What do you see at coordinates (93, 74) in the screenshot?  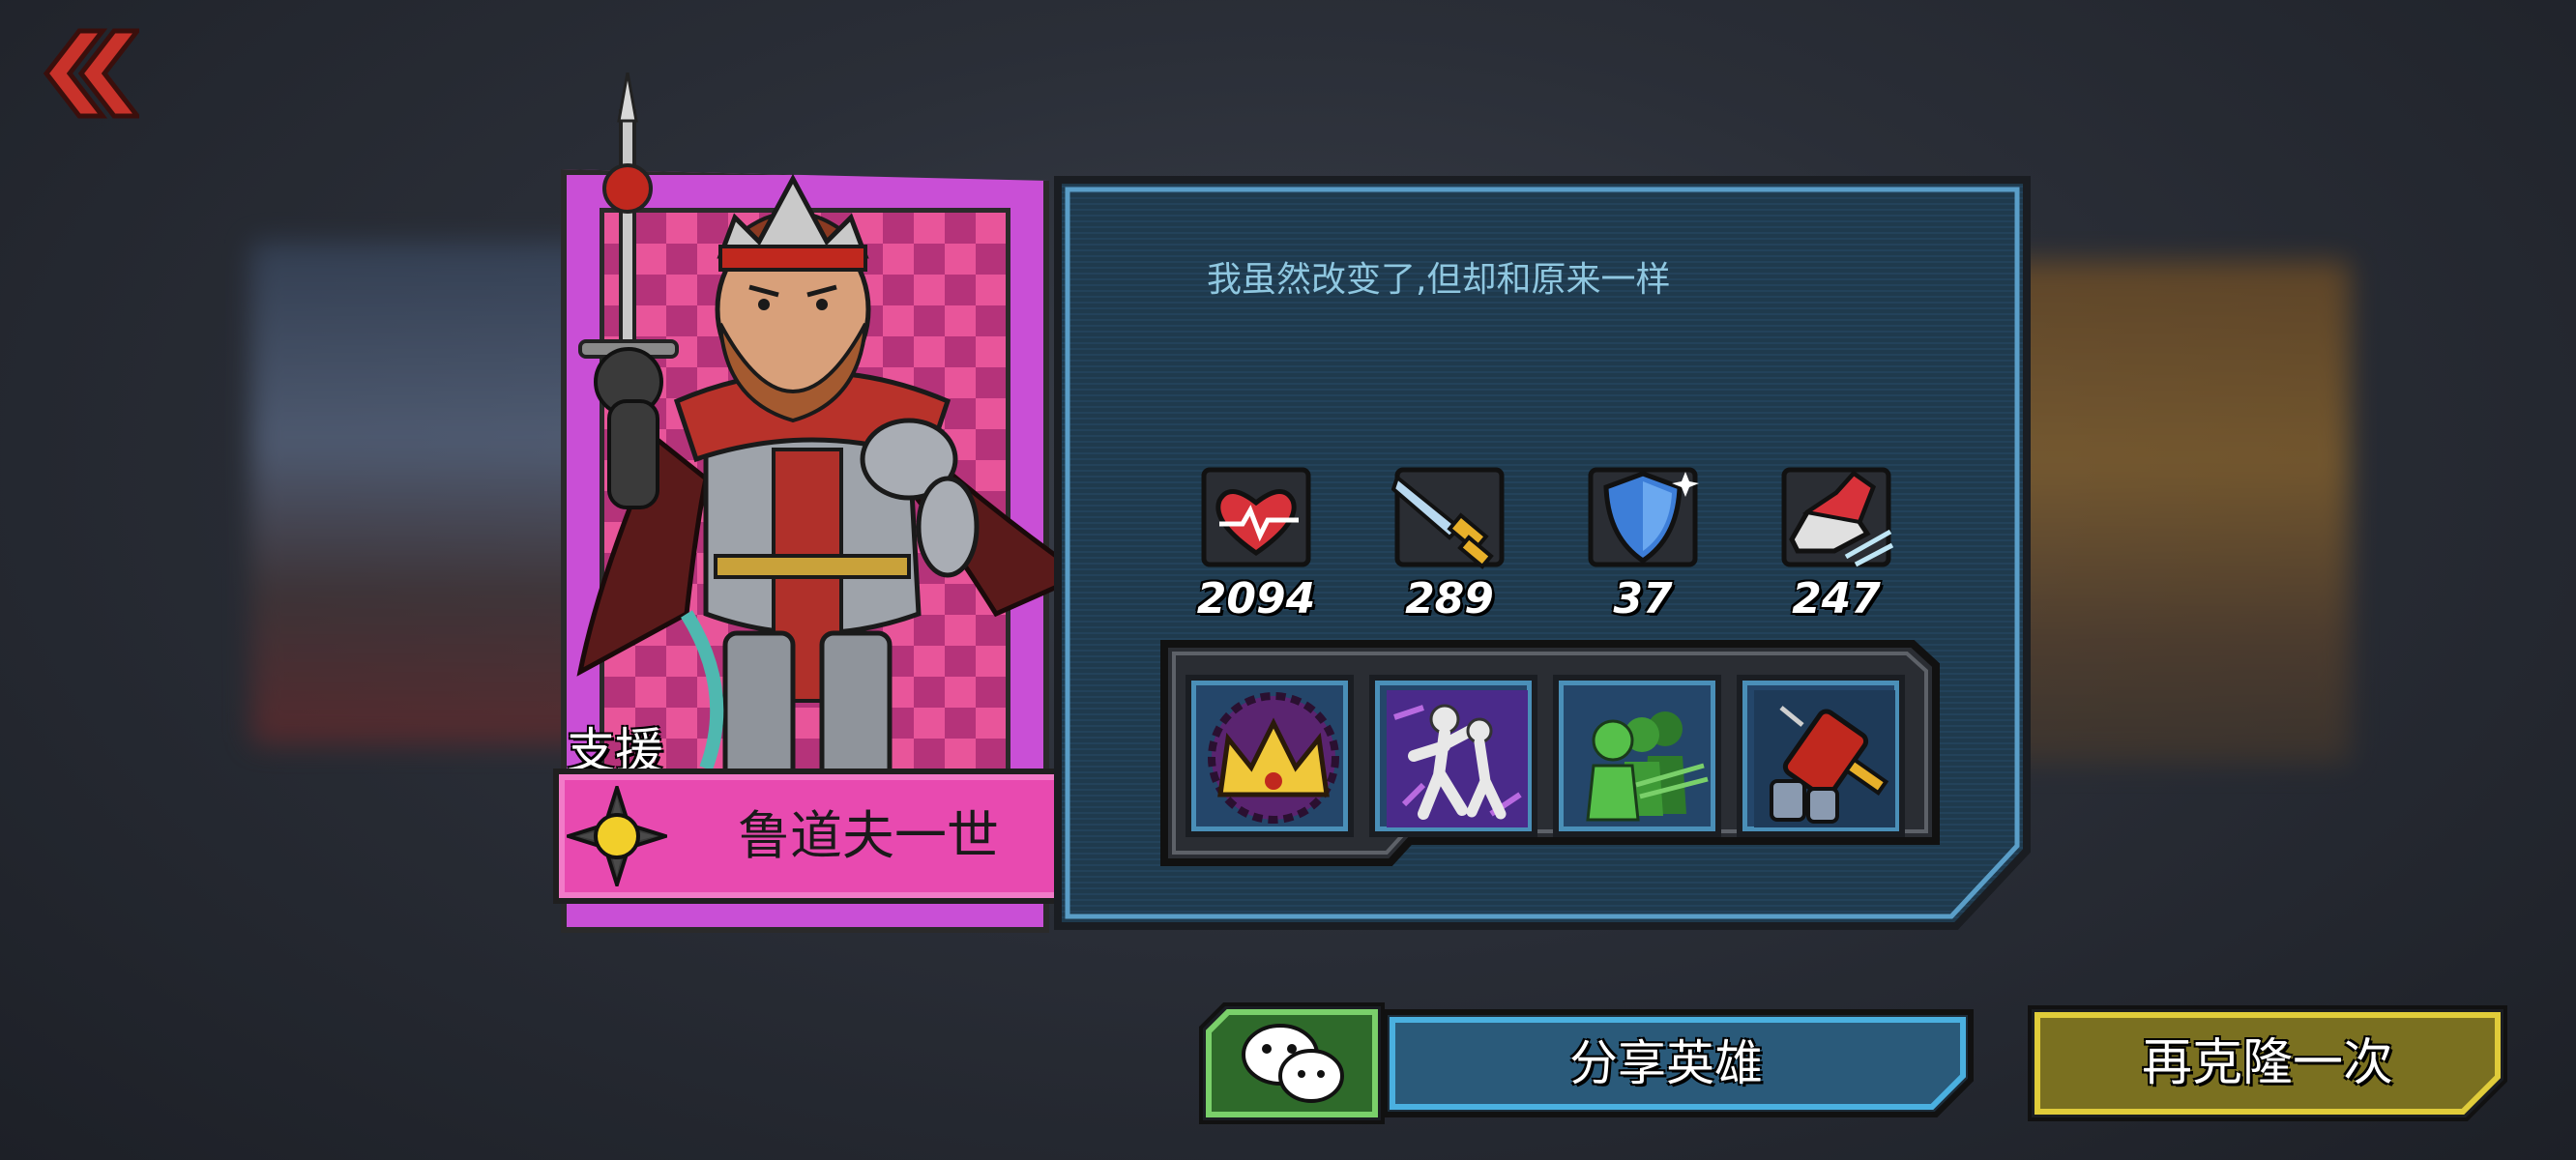 I see `double-chevron-left-icon` at bounding box center [93, 74].